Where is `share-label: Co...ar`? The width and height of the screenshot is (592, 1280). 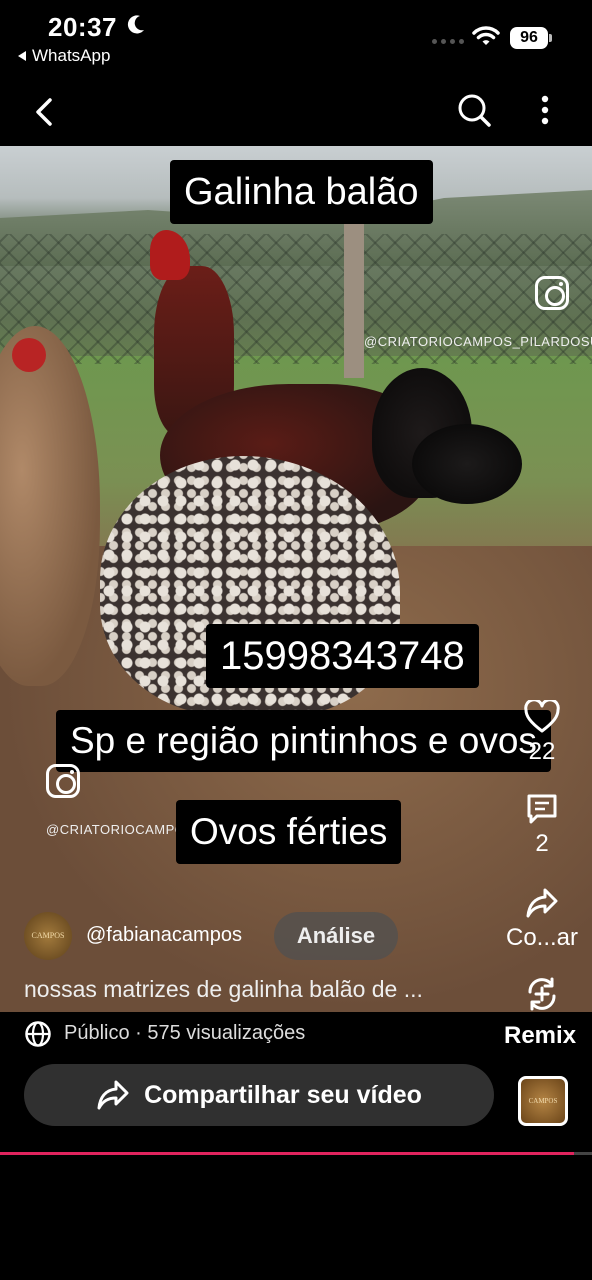 share-label: Co...ar is located at coordinates (542, 937).